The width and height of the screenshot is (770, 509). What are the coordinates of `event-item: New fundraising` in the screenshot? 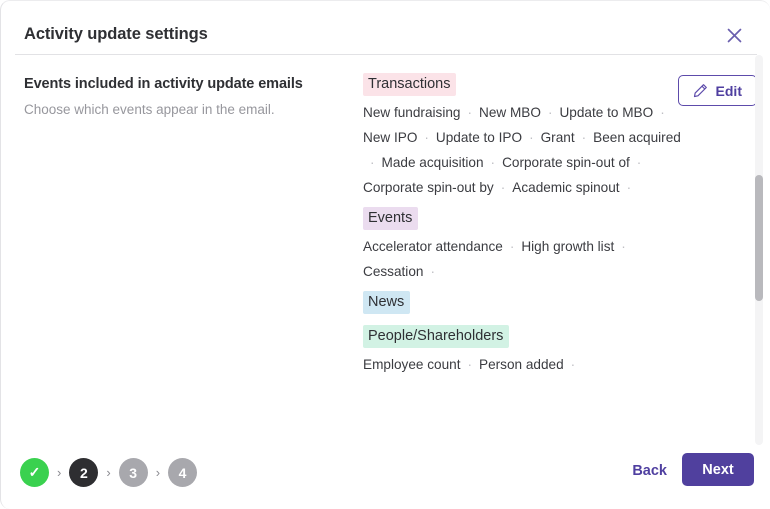 It's located at (412, 112).